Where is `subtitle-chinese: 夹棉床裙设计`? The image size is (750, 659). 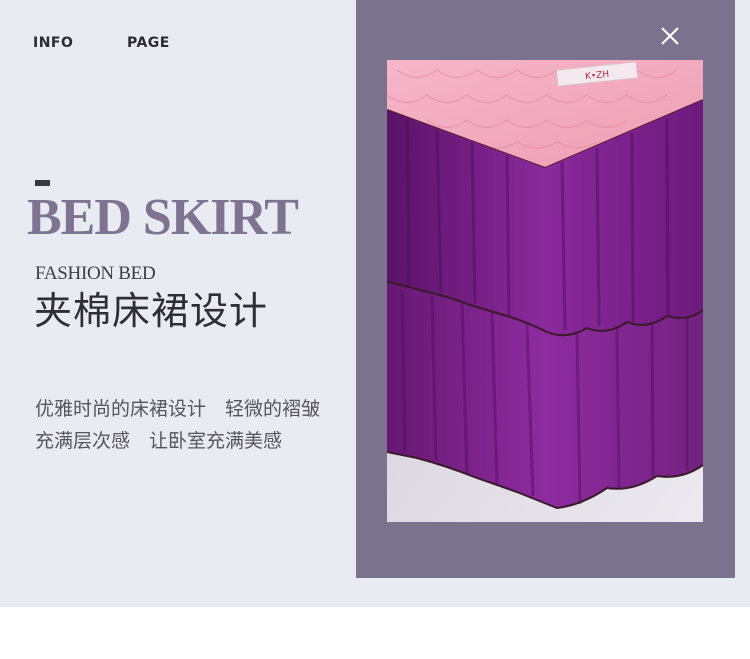 subtitle-chinese: 夹棉床裙设计 is located at coordinates (151, 311).